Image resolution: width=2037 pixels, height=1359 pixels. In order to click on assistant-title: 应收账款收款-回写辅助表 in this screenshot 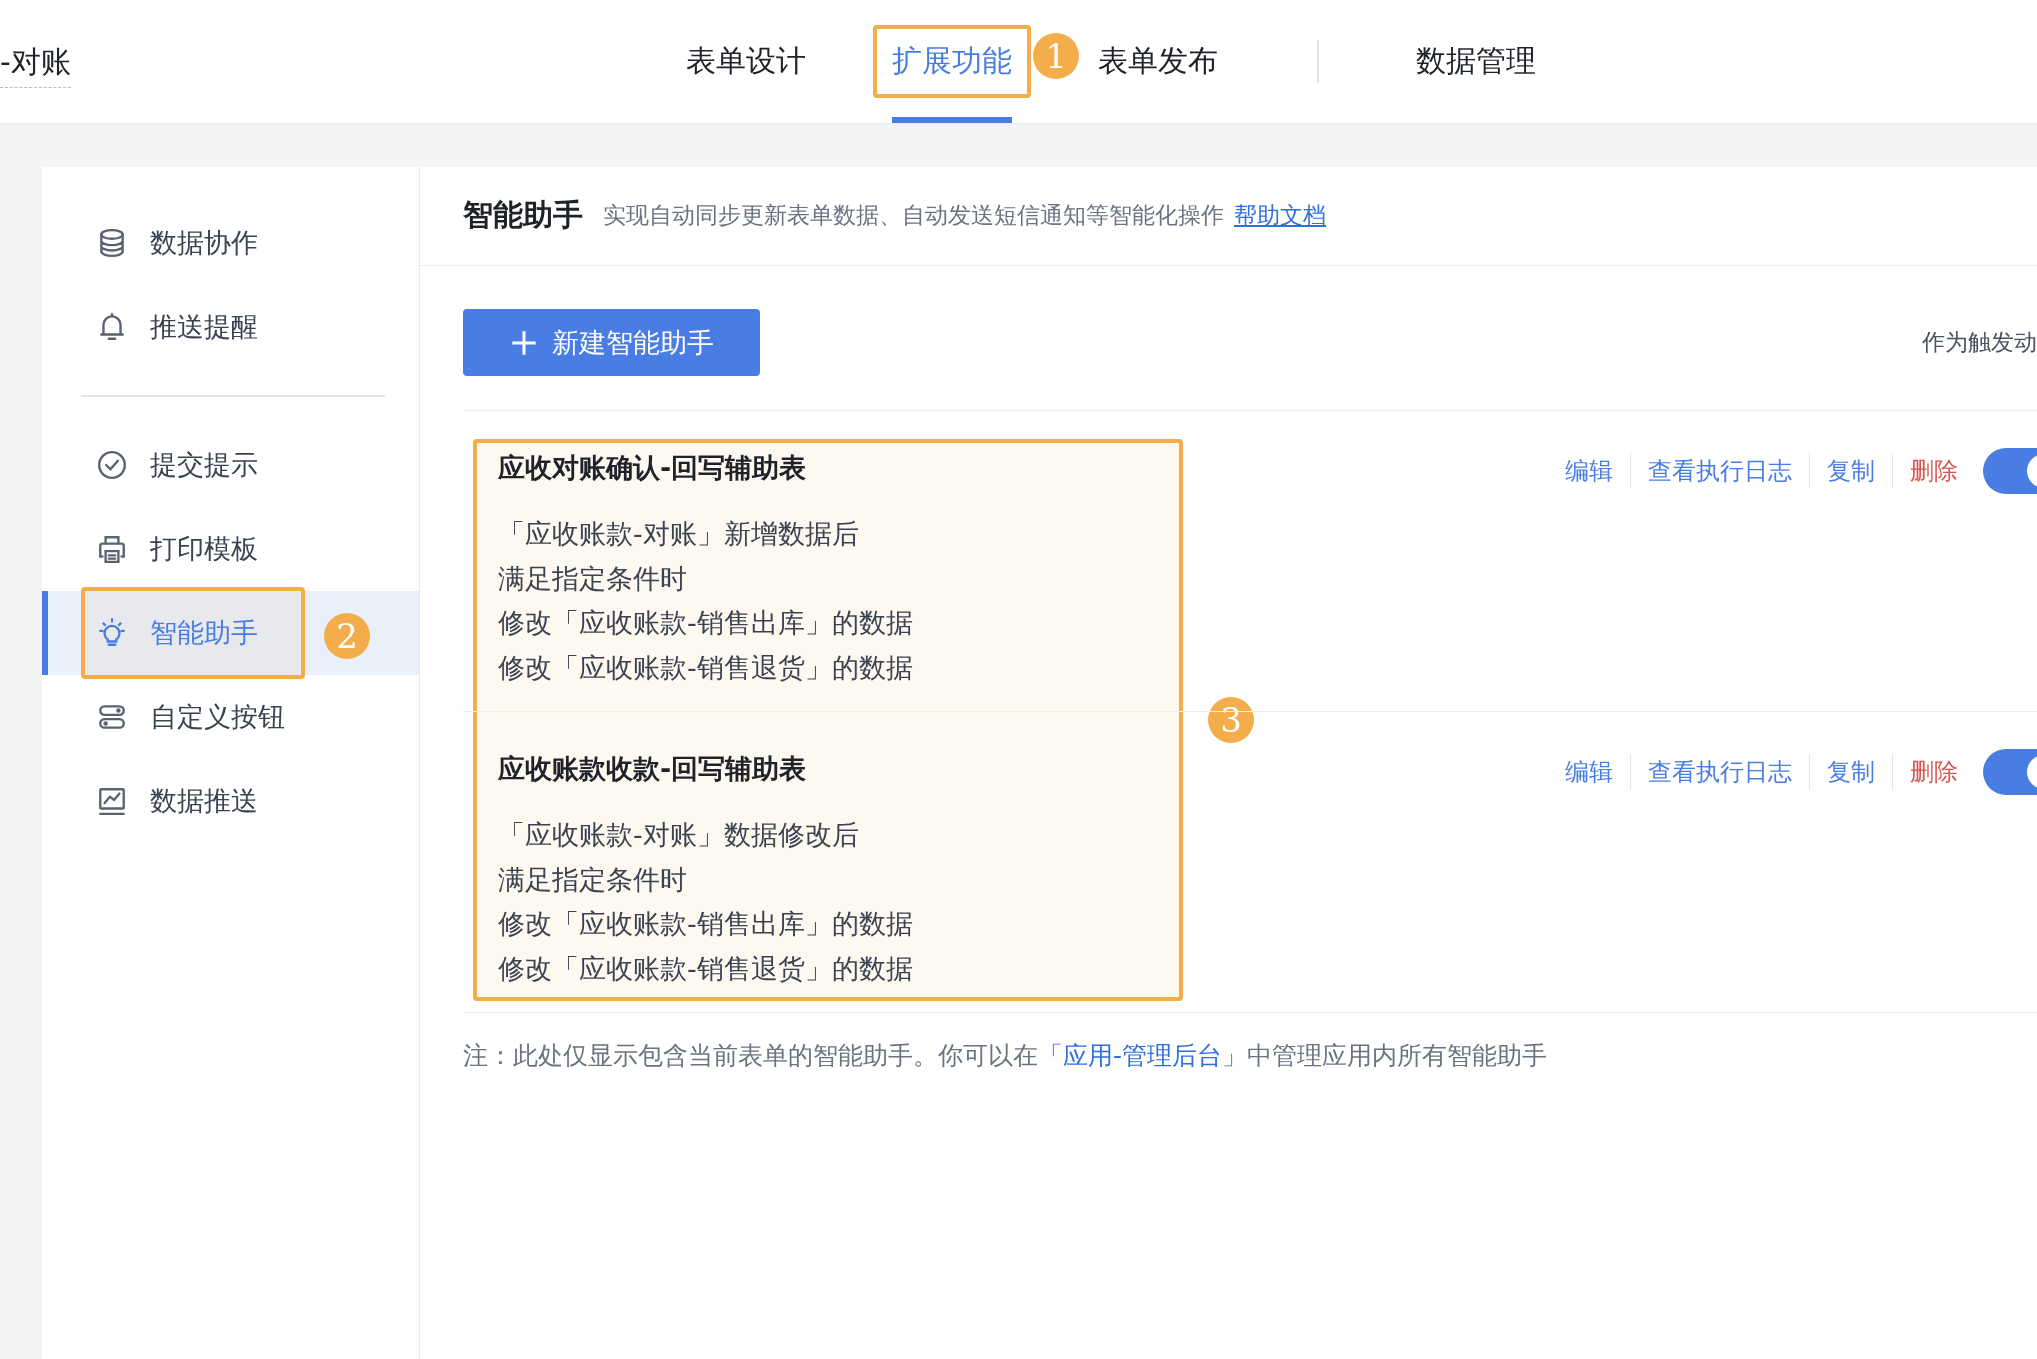, I will do `click(653, 769)`.